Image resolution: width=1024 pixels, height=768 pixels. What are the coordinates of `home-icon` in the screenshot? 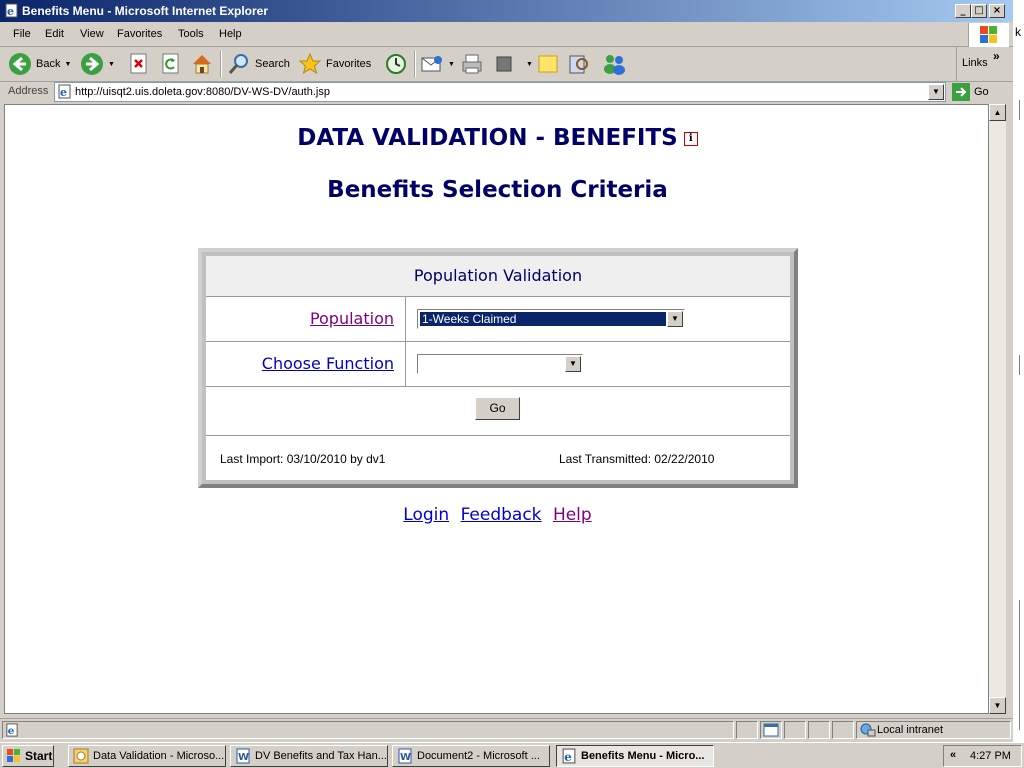 It's located at (202, 64).